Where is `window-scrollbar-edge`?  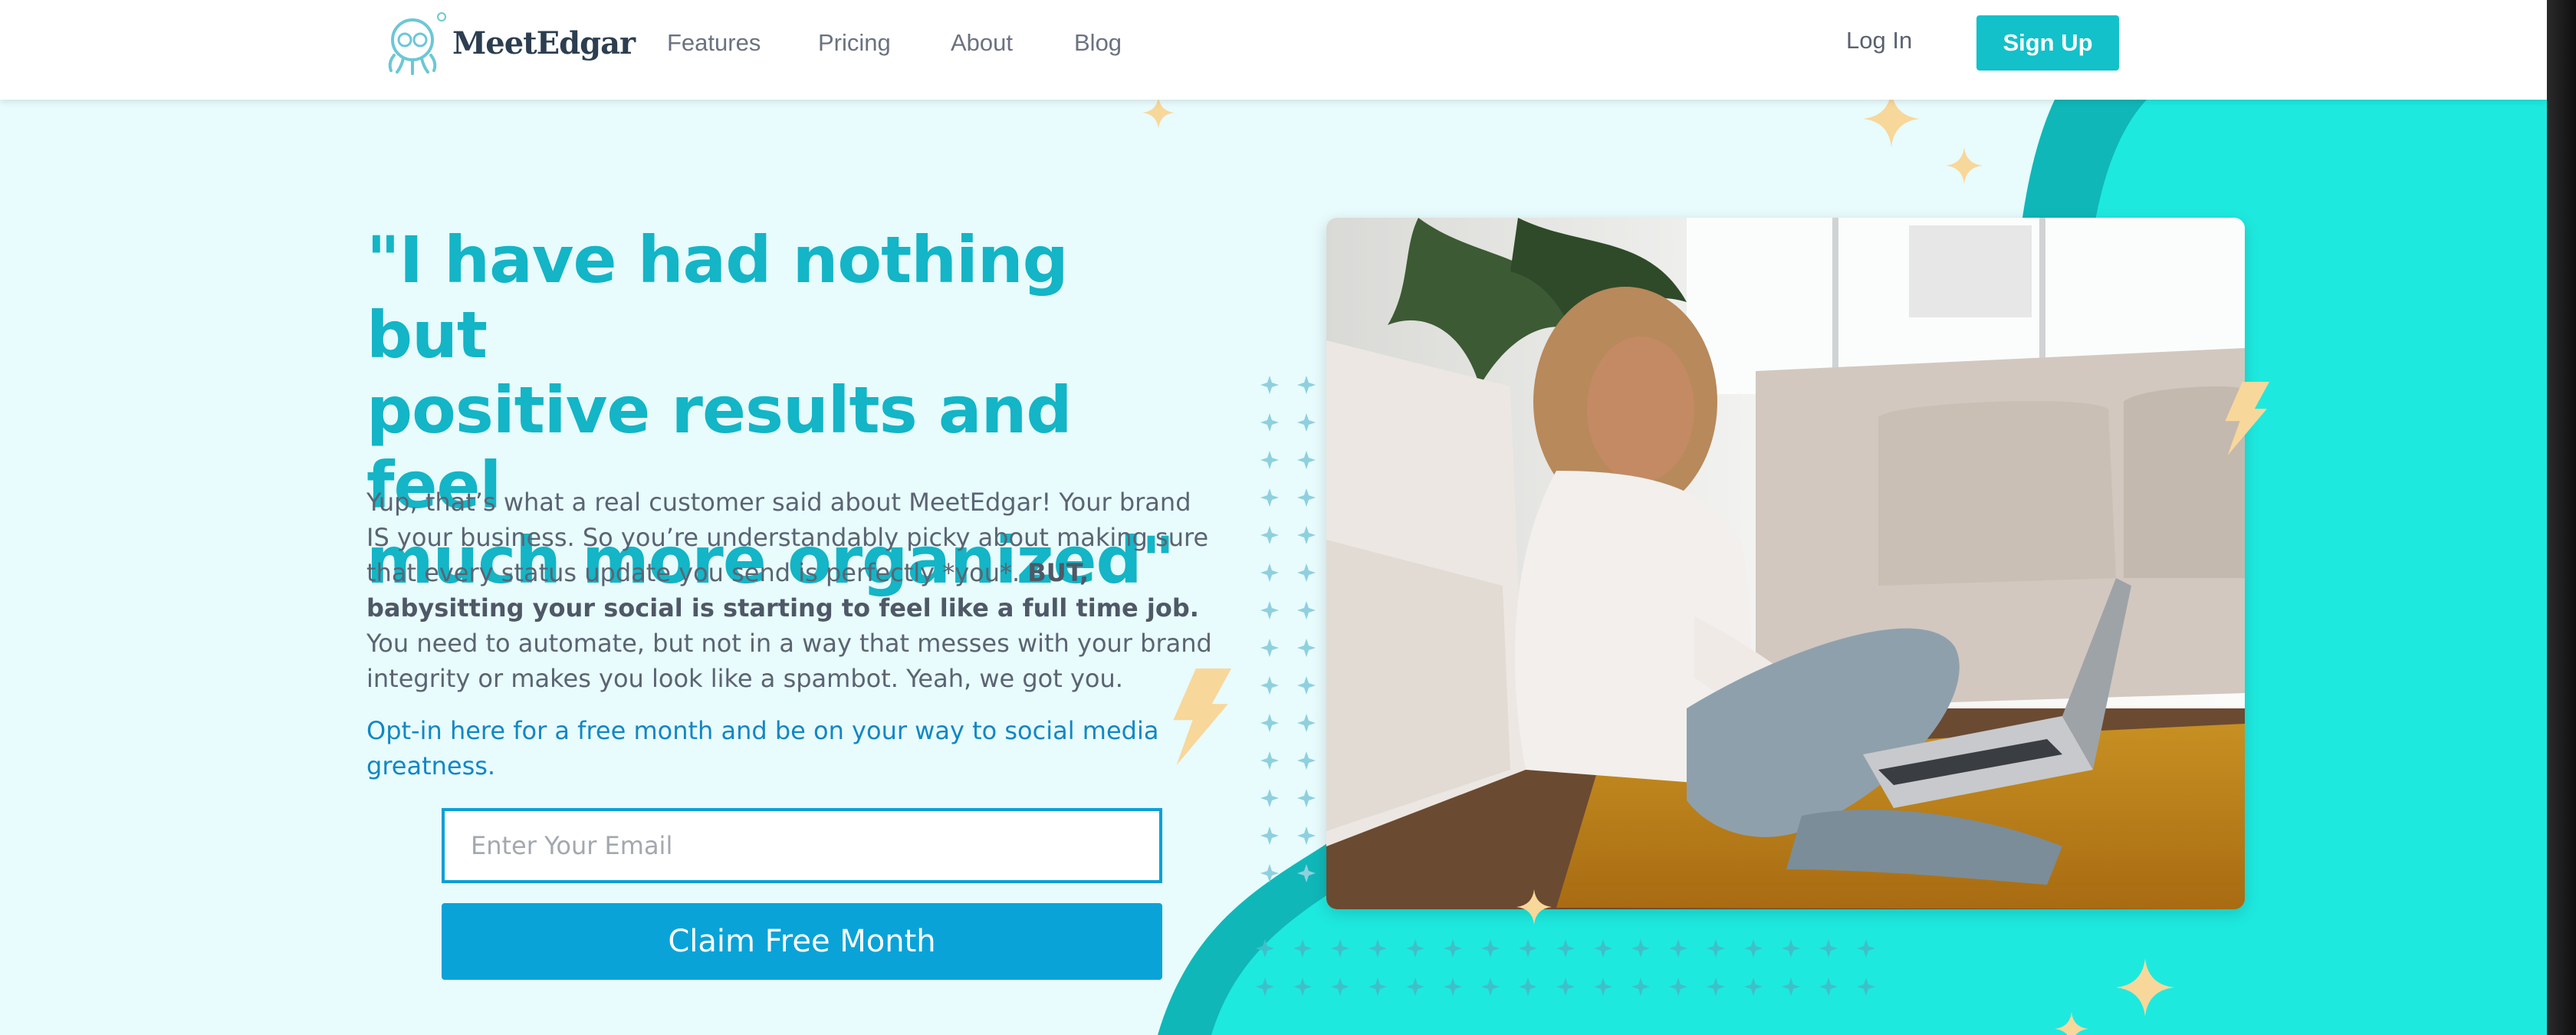 window-scrollbar-edge is located at coordinates (2561, 517).